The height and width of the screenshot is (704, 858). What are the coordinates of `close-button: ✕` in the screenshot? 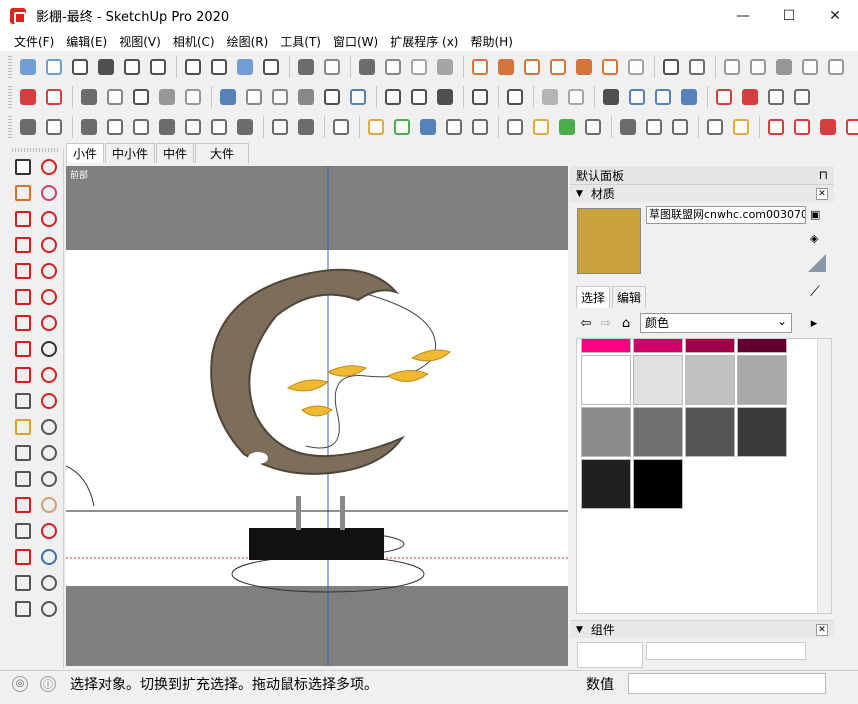 It's located at (835, 15).